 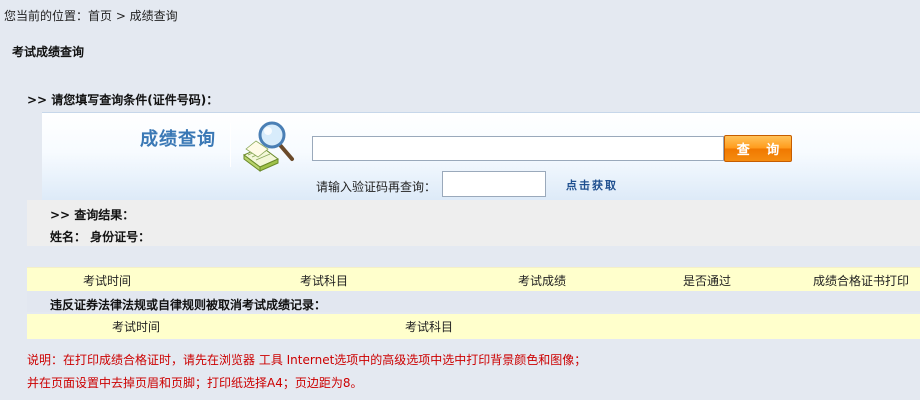 I want to click on get-captcha-link: 点击获取, so click(x=592, y=185).